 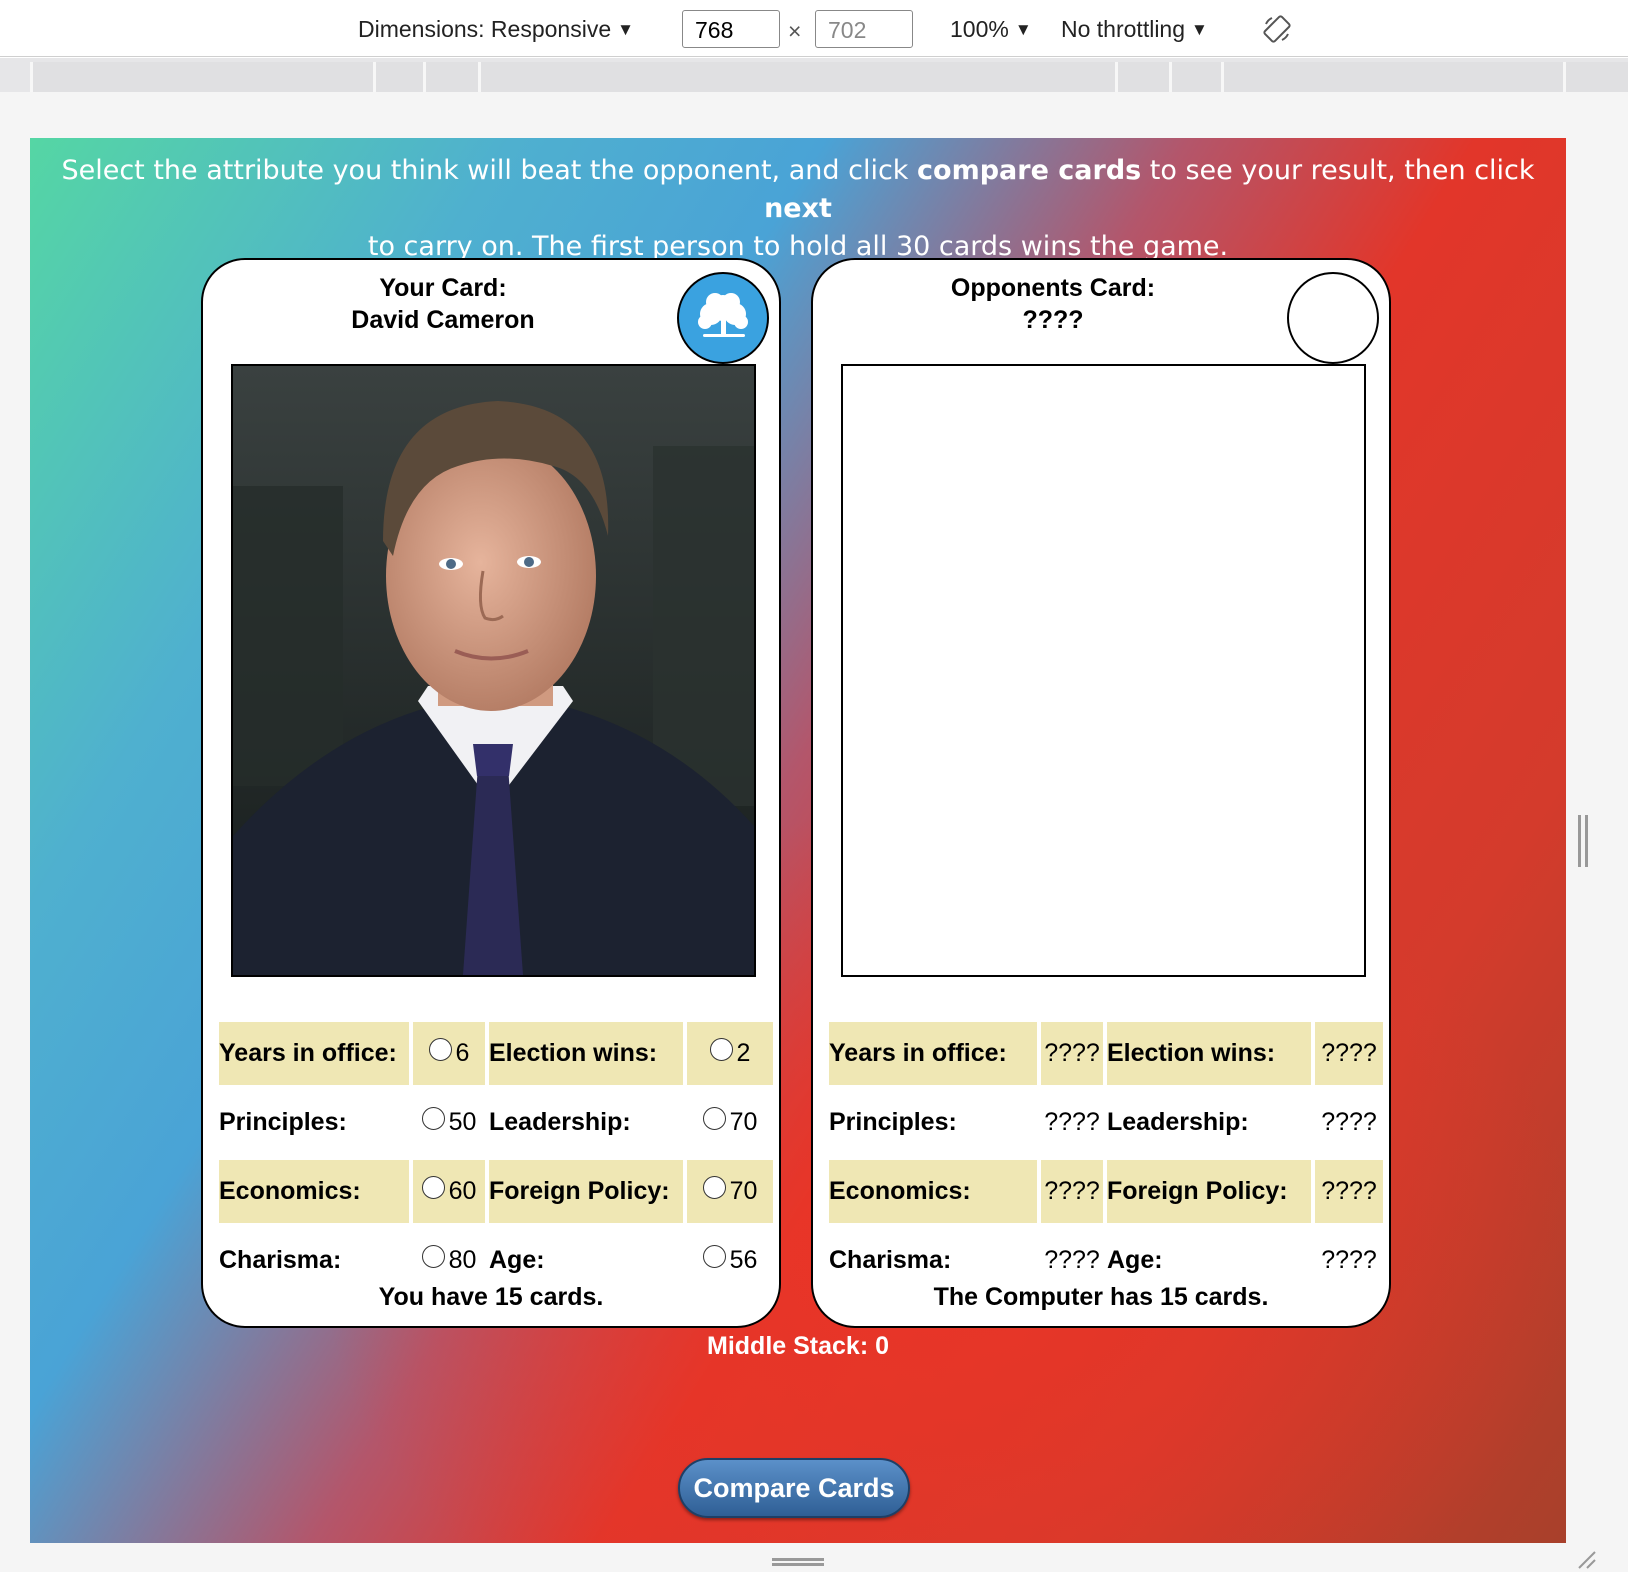 I want to click on opponent-photo-placeholder, so click(x=1103, y=670).